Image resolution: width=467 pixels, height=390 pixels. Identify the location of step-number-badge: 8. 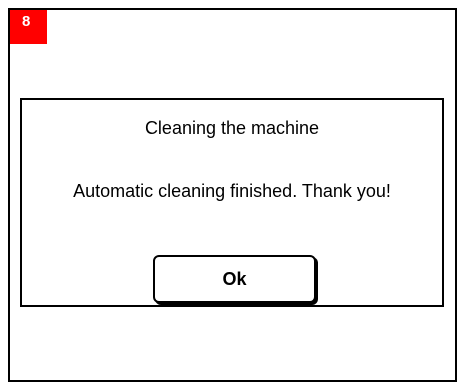
(28, 27).